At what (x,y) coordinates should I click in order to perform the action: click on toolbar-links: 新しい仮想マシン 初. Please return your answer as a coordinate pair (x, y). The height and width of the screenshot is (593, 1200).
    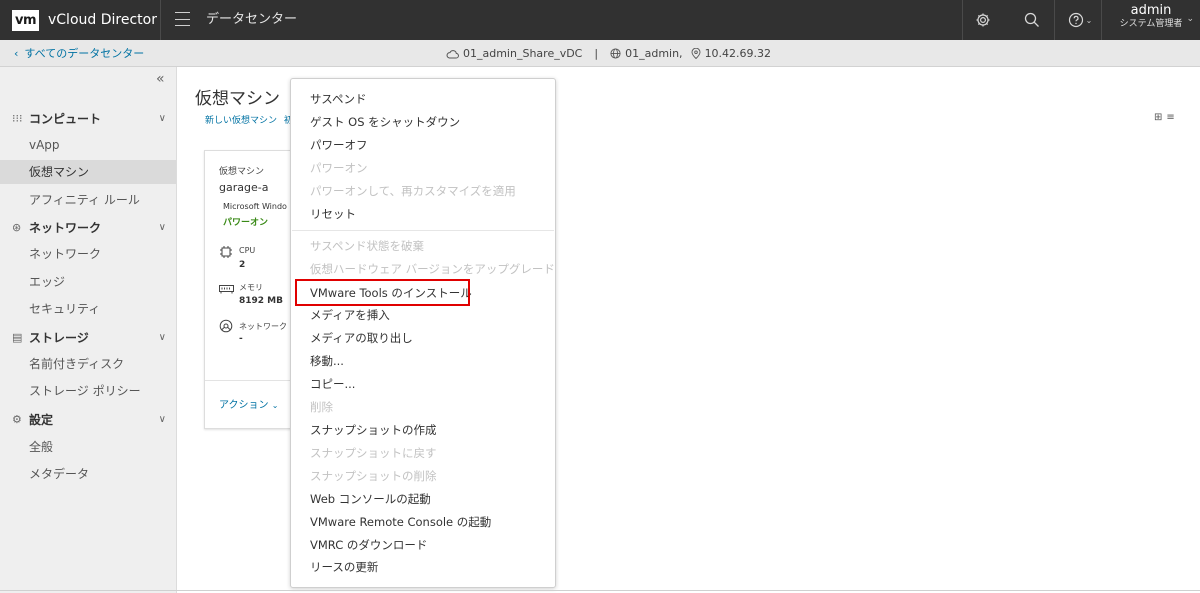
    Looking at the image, I should click on (249, 119).